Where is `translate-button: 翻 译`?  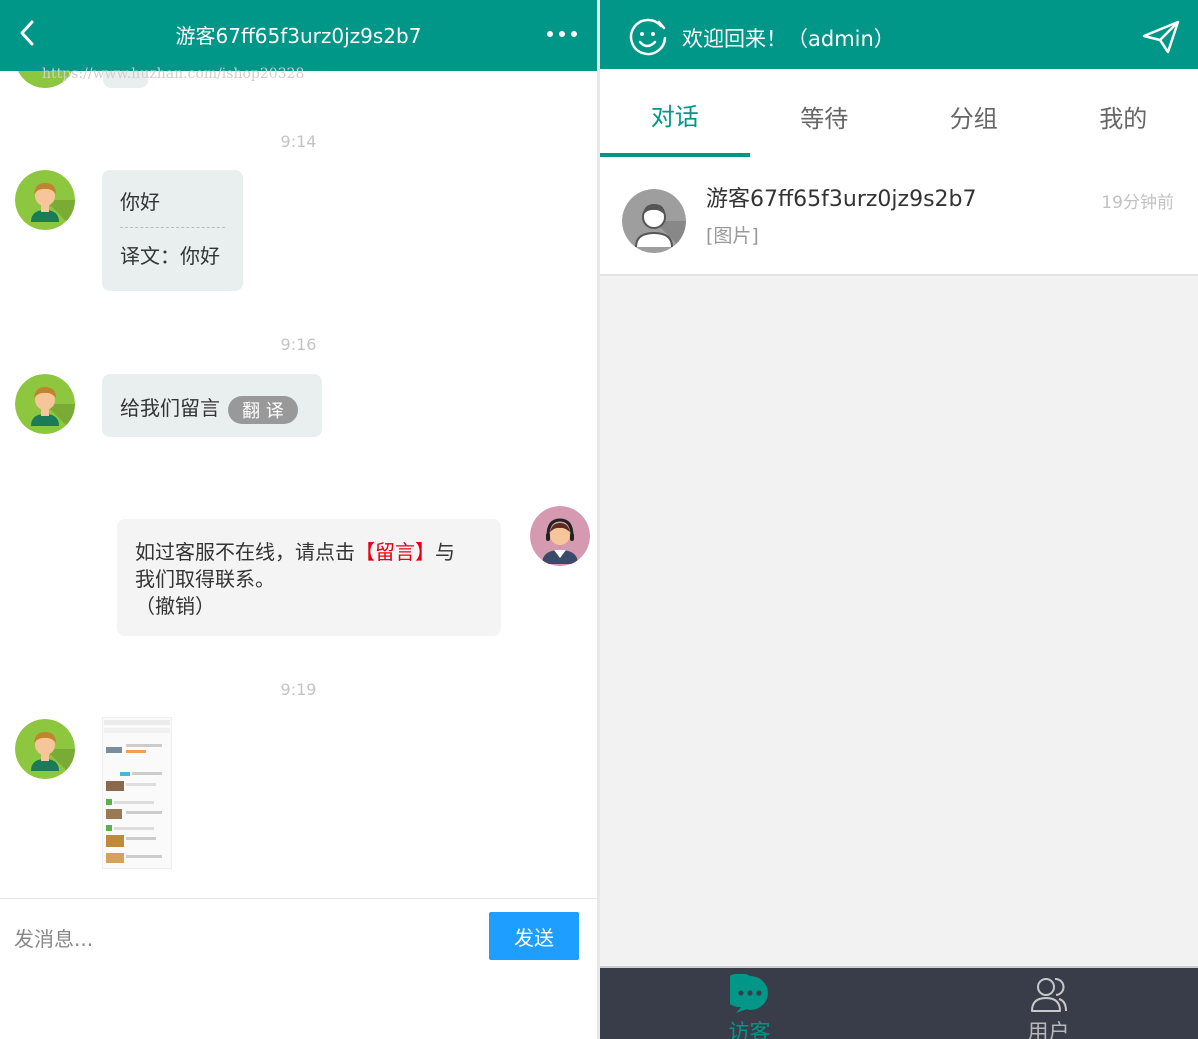 translate-button: 翻 译 is located at coordinates (263, 409).